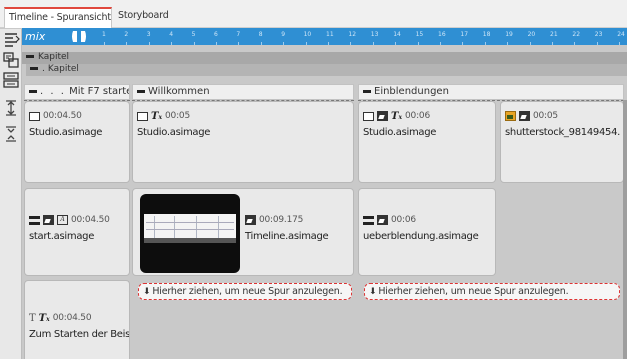 The width and height of the screenshot is (627, 359). Describe the element at coordinates (509, 34) in the screenshot. I see `ruler-tick-label: 19` at that location.